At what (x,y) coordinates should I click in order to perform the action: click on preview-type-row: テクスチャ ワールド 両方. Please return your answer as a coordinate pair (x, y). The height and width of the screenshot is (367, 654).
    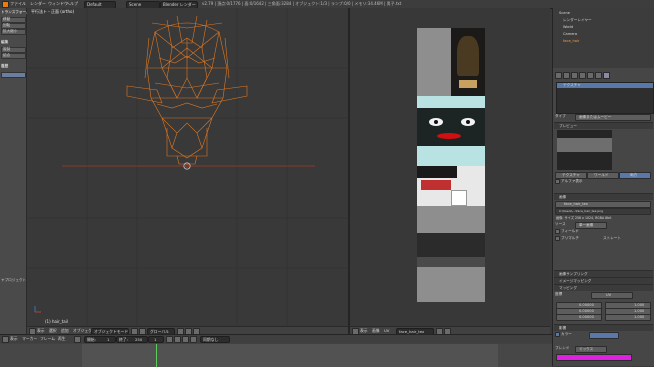
    Looking at the image, I should click on (603, 175).